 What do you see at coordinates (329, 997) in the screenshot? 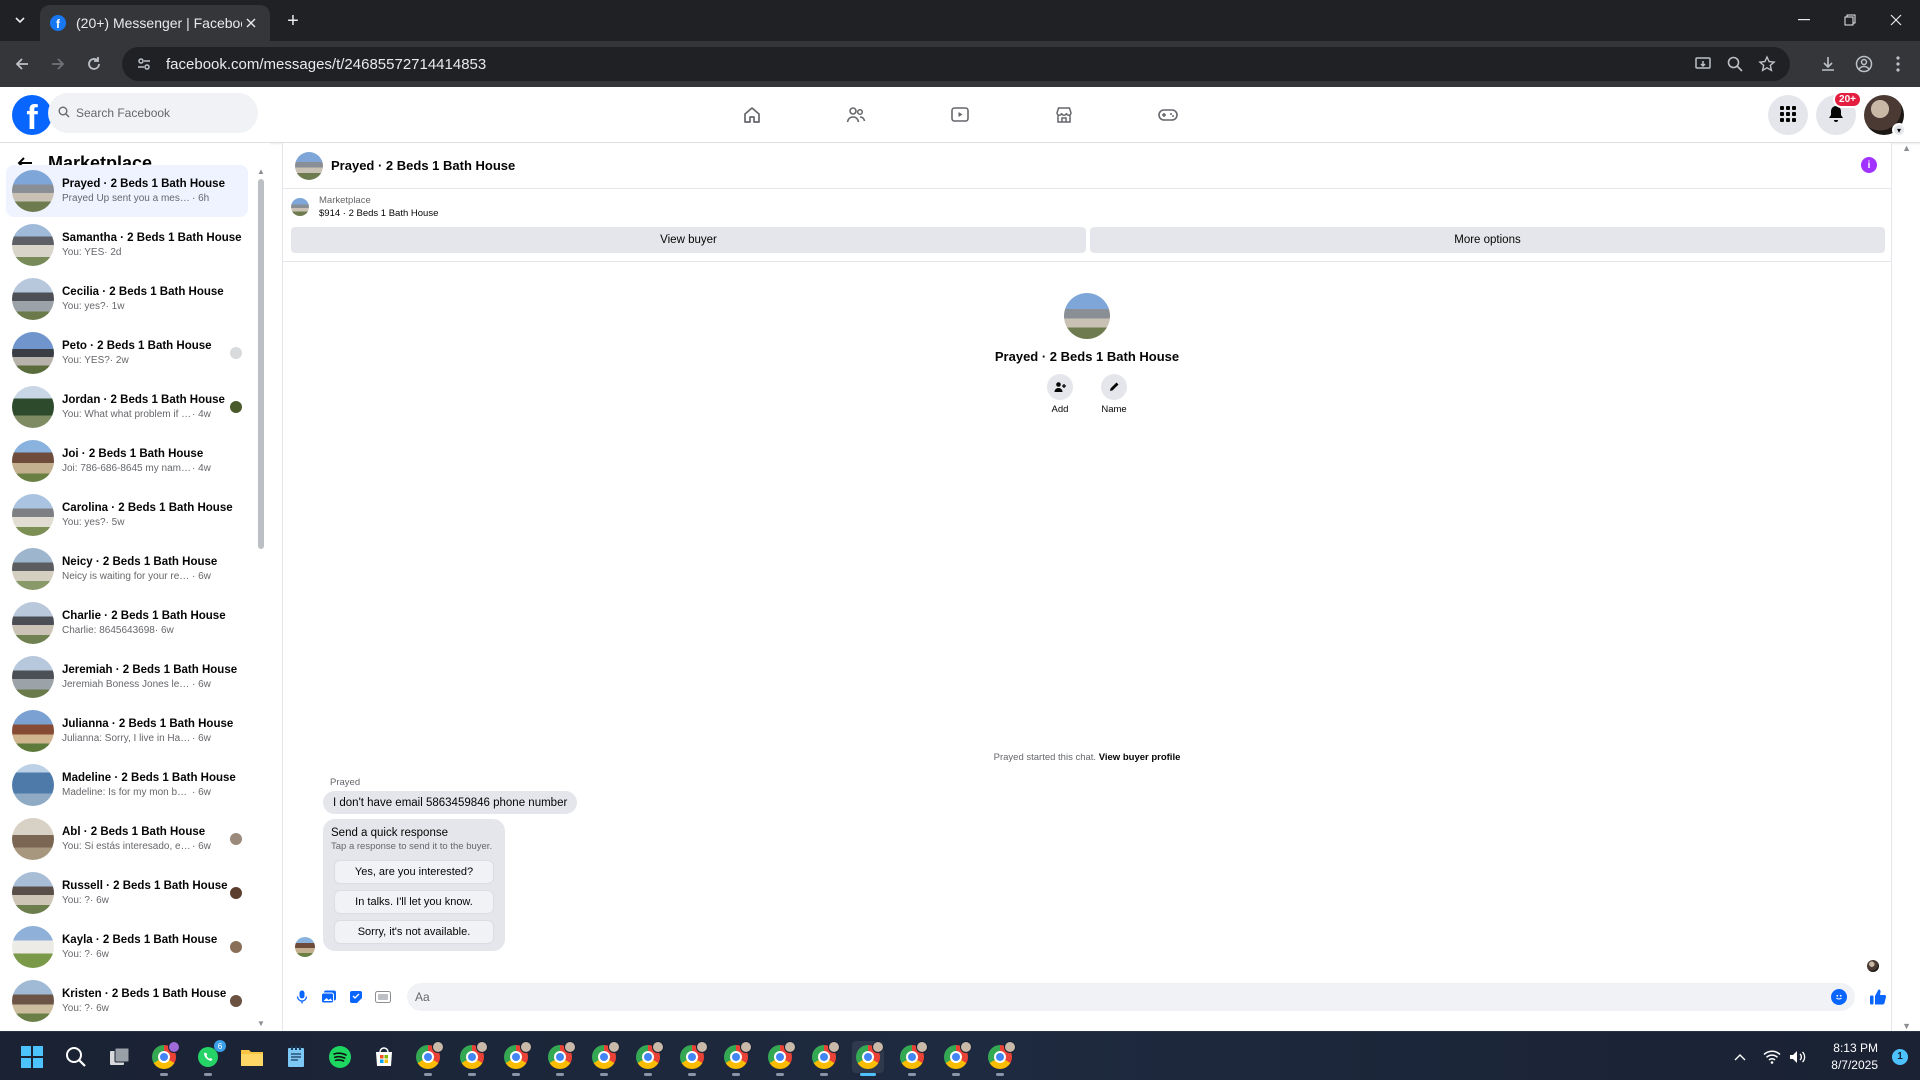
I see `photo-icon` at bounding box center [329, 997].